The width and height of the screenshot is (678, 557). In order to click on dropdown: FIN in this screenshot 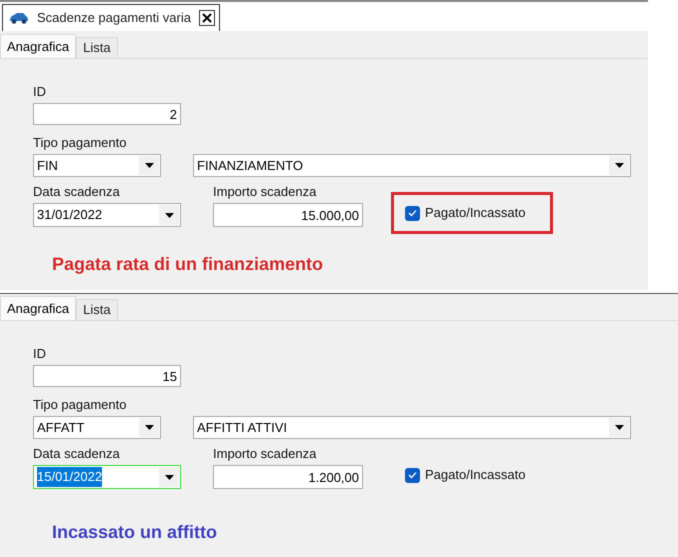, I will do `click(97, 165)`.